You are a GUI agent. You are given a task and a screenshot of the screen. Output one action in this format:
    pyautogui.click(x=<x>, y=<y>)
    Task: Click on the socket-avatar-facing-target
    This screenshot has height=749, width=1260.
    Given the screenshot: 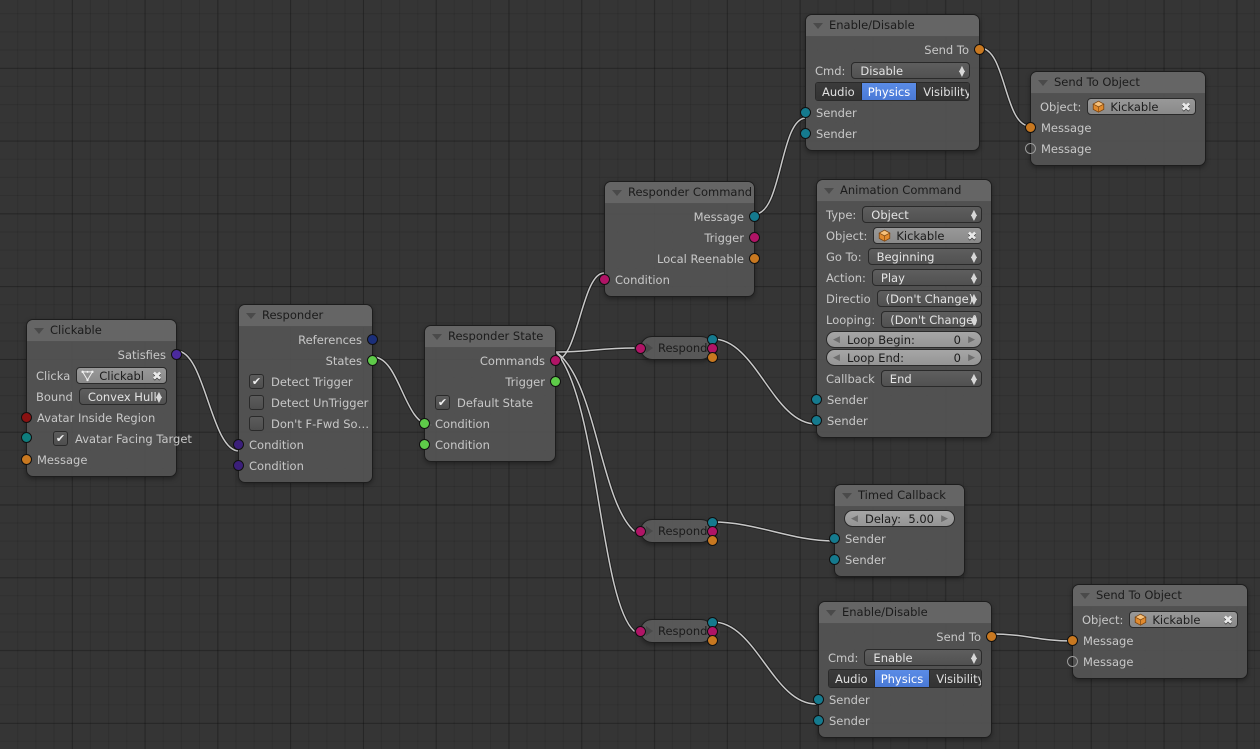 What is the action you would take?
    pyautogui.click(x=26, y=437)
    